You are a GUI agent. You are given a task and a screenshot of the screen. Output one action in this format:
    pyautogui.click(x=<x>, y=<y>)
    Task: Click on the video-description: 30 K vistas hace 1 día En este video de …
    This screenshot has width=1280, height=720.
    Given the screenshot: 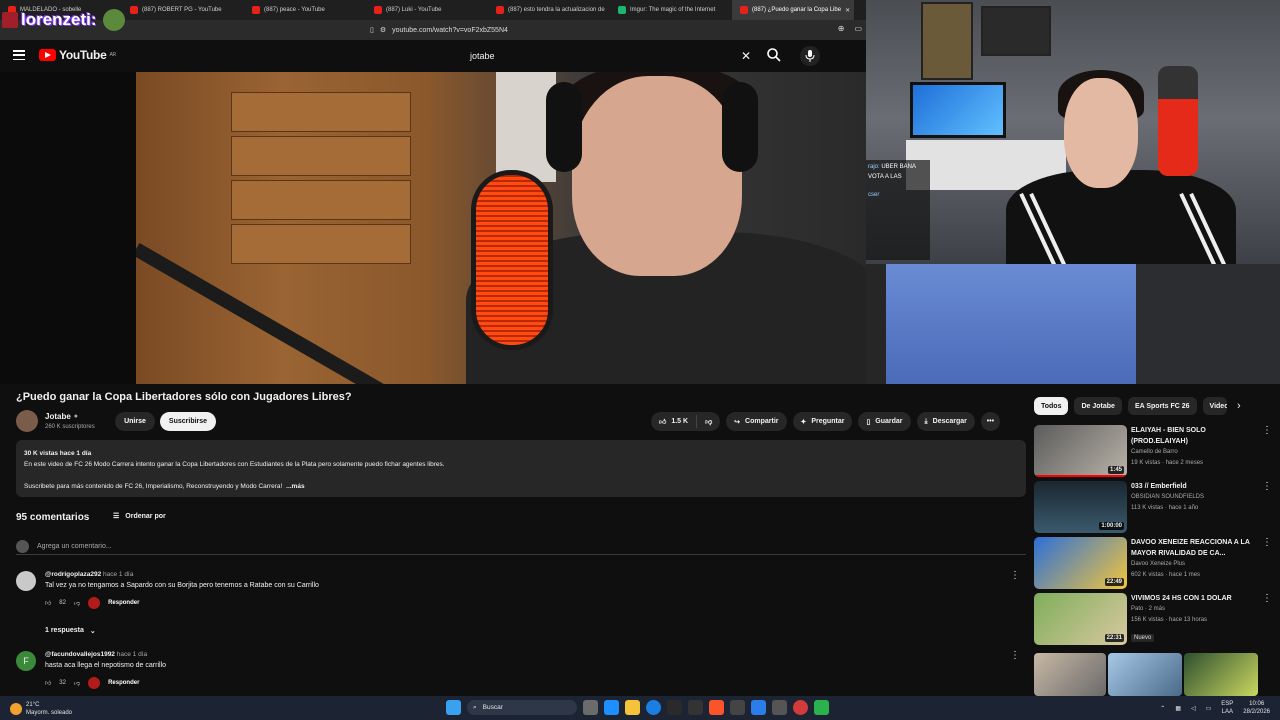 What is the action you would take?
    pyautogui.click(x=521, y=468)
    